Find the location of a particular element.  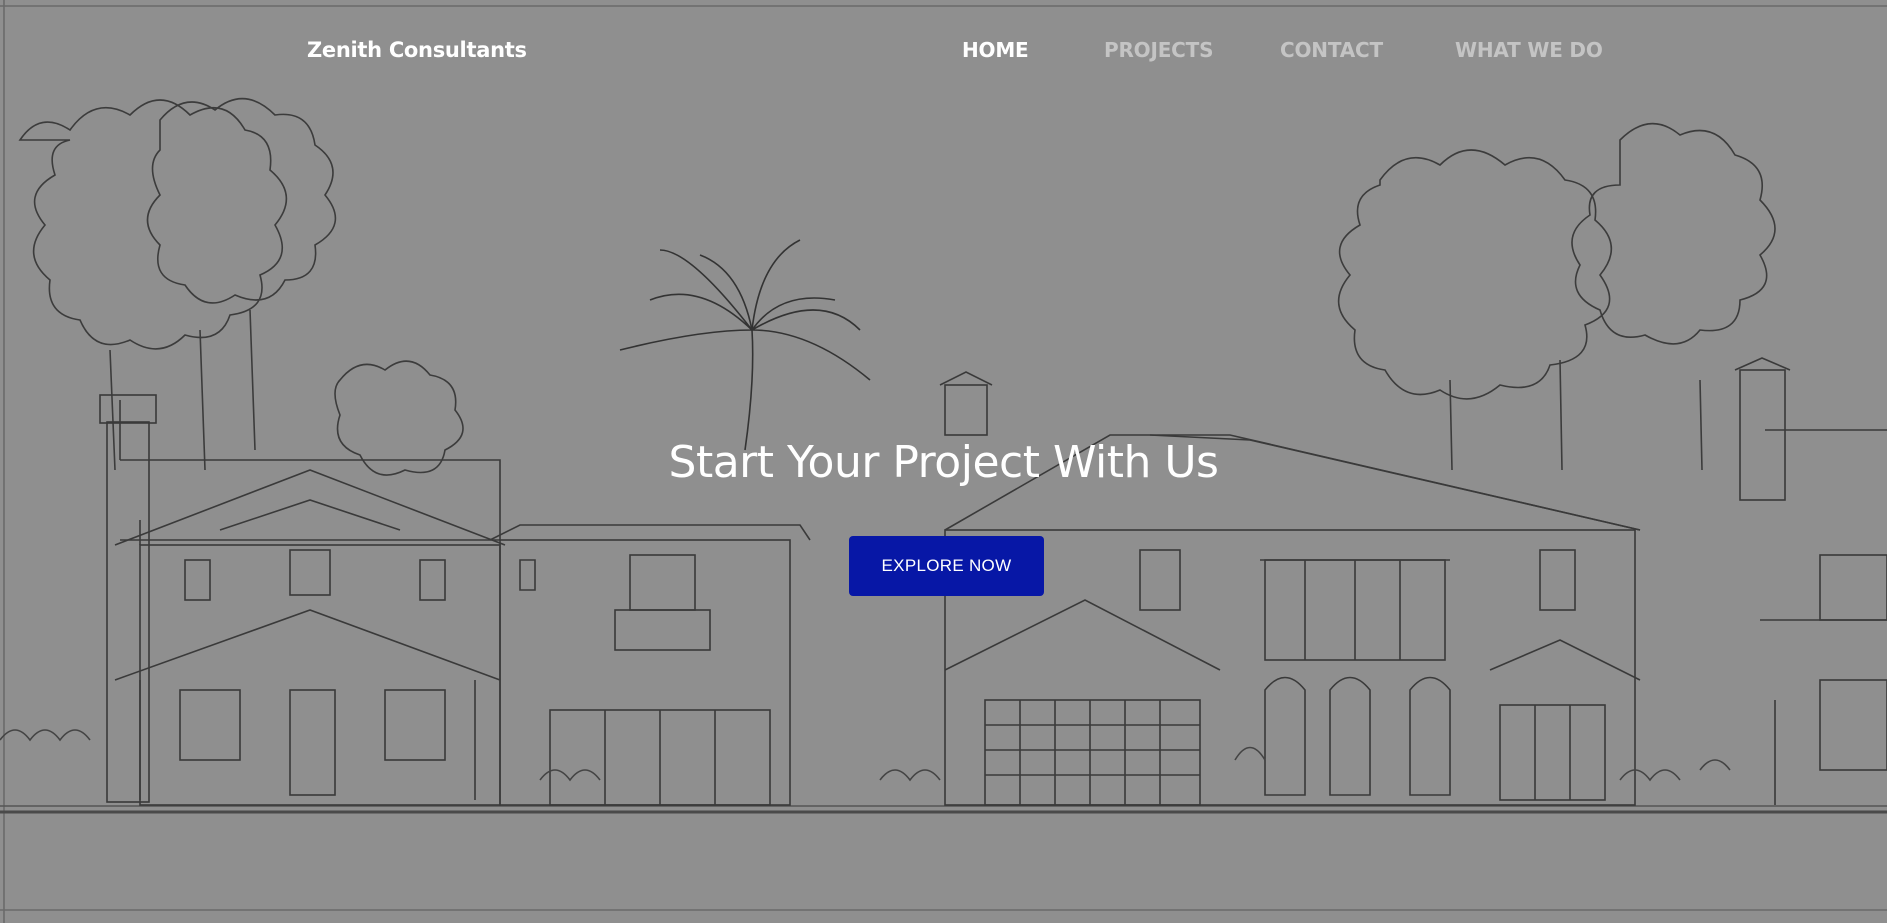

nav-home-link: HOME is located at coordinates (995, 50).